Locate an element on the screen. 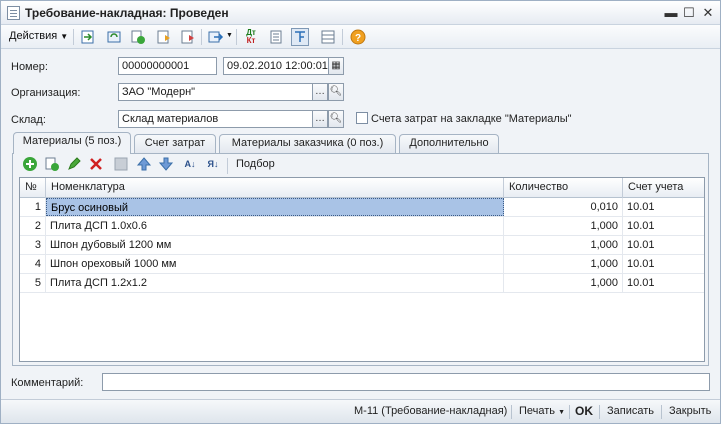 Image resolution: width=721 pixels, height=424 pixels. dt-kt-movements-icon: Дт Кт is located at coordinates (251, 37).